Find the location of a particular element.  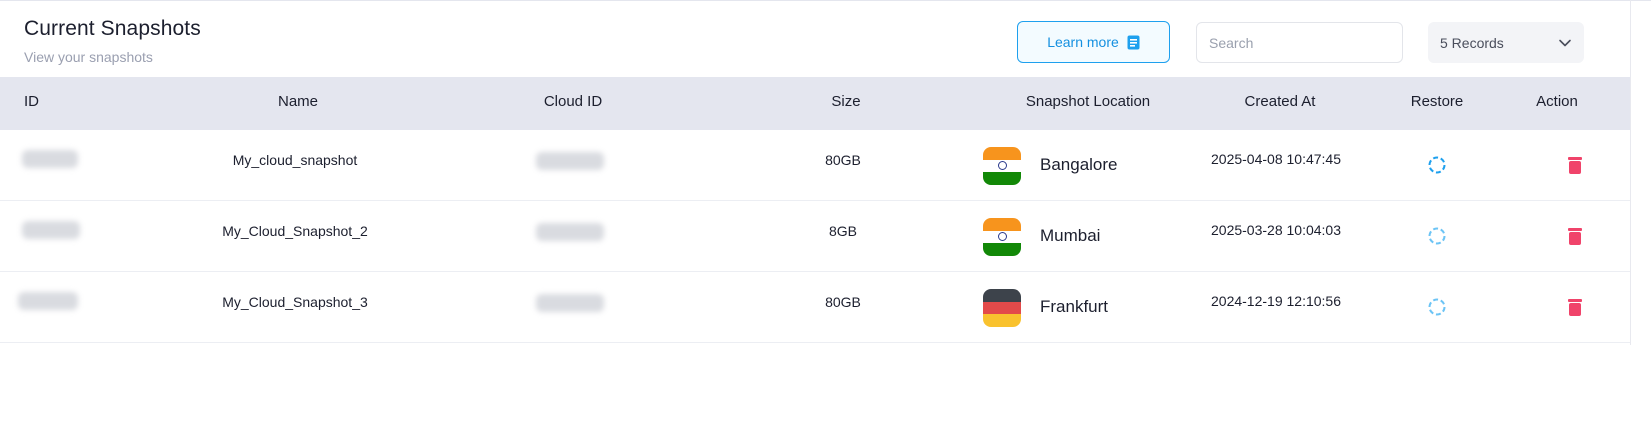

column-header-created-at: Created At is located at coordinates (1280, 101).